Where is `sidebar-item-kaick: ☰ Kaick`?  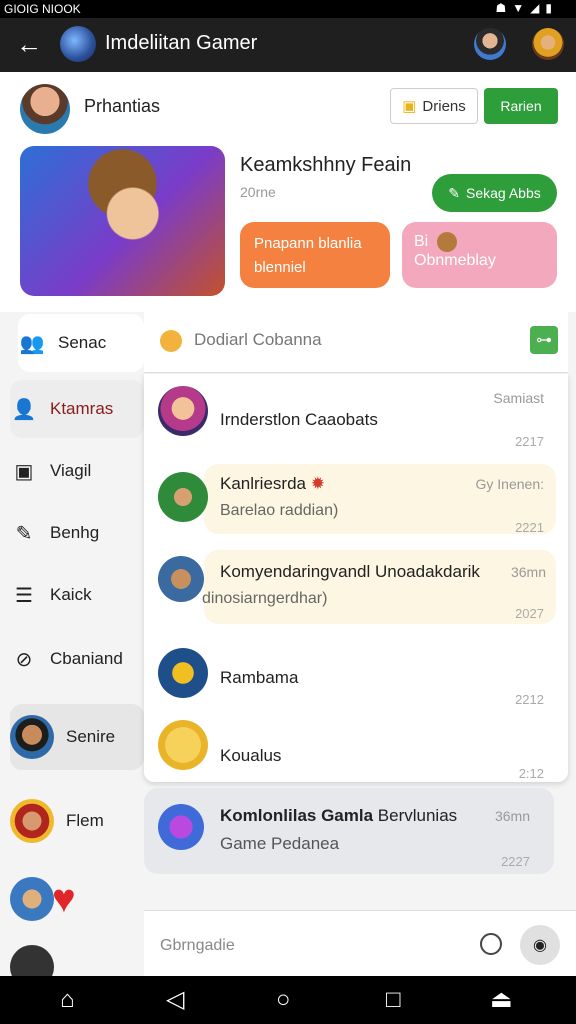
sidebar-item-kaick: ☰ Kaick is located at coordinates (77, 595).